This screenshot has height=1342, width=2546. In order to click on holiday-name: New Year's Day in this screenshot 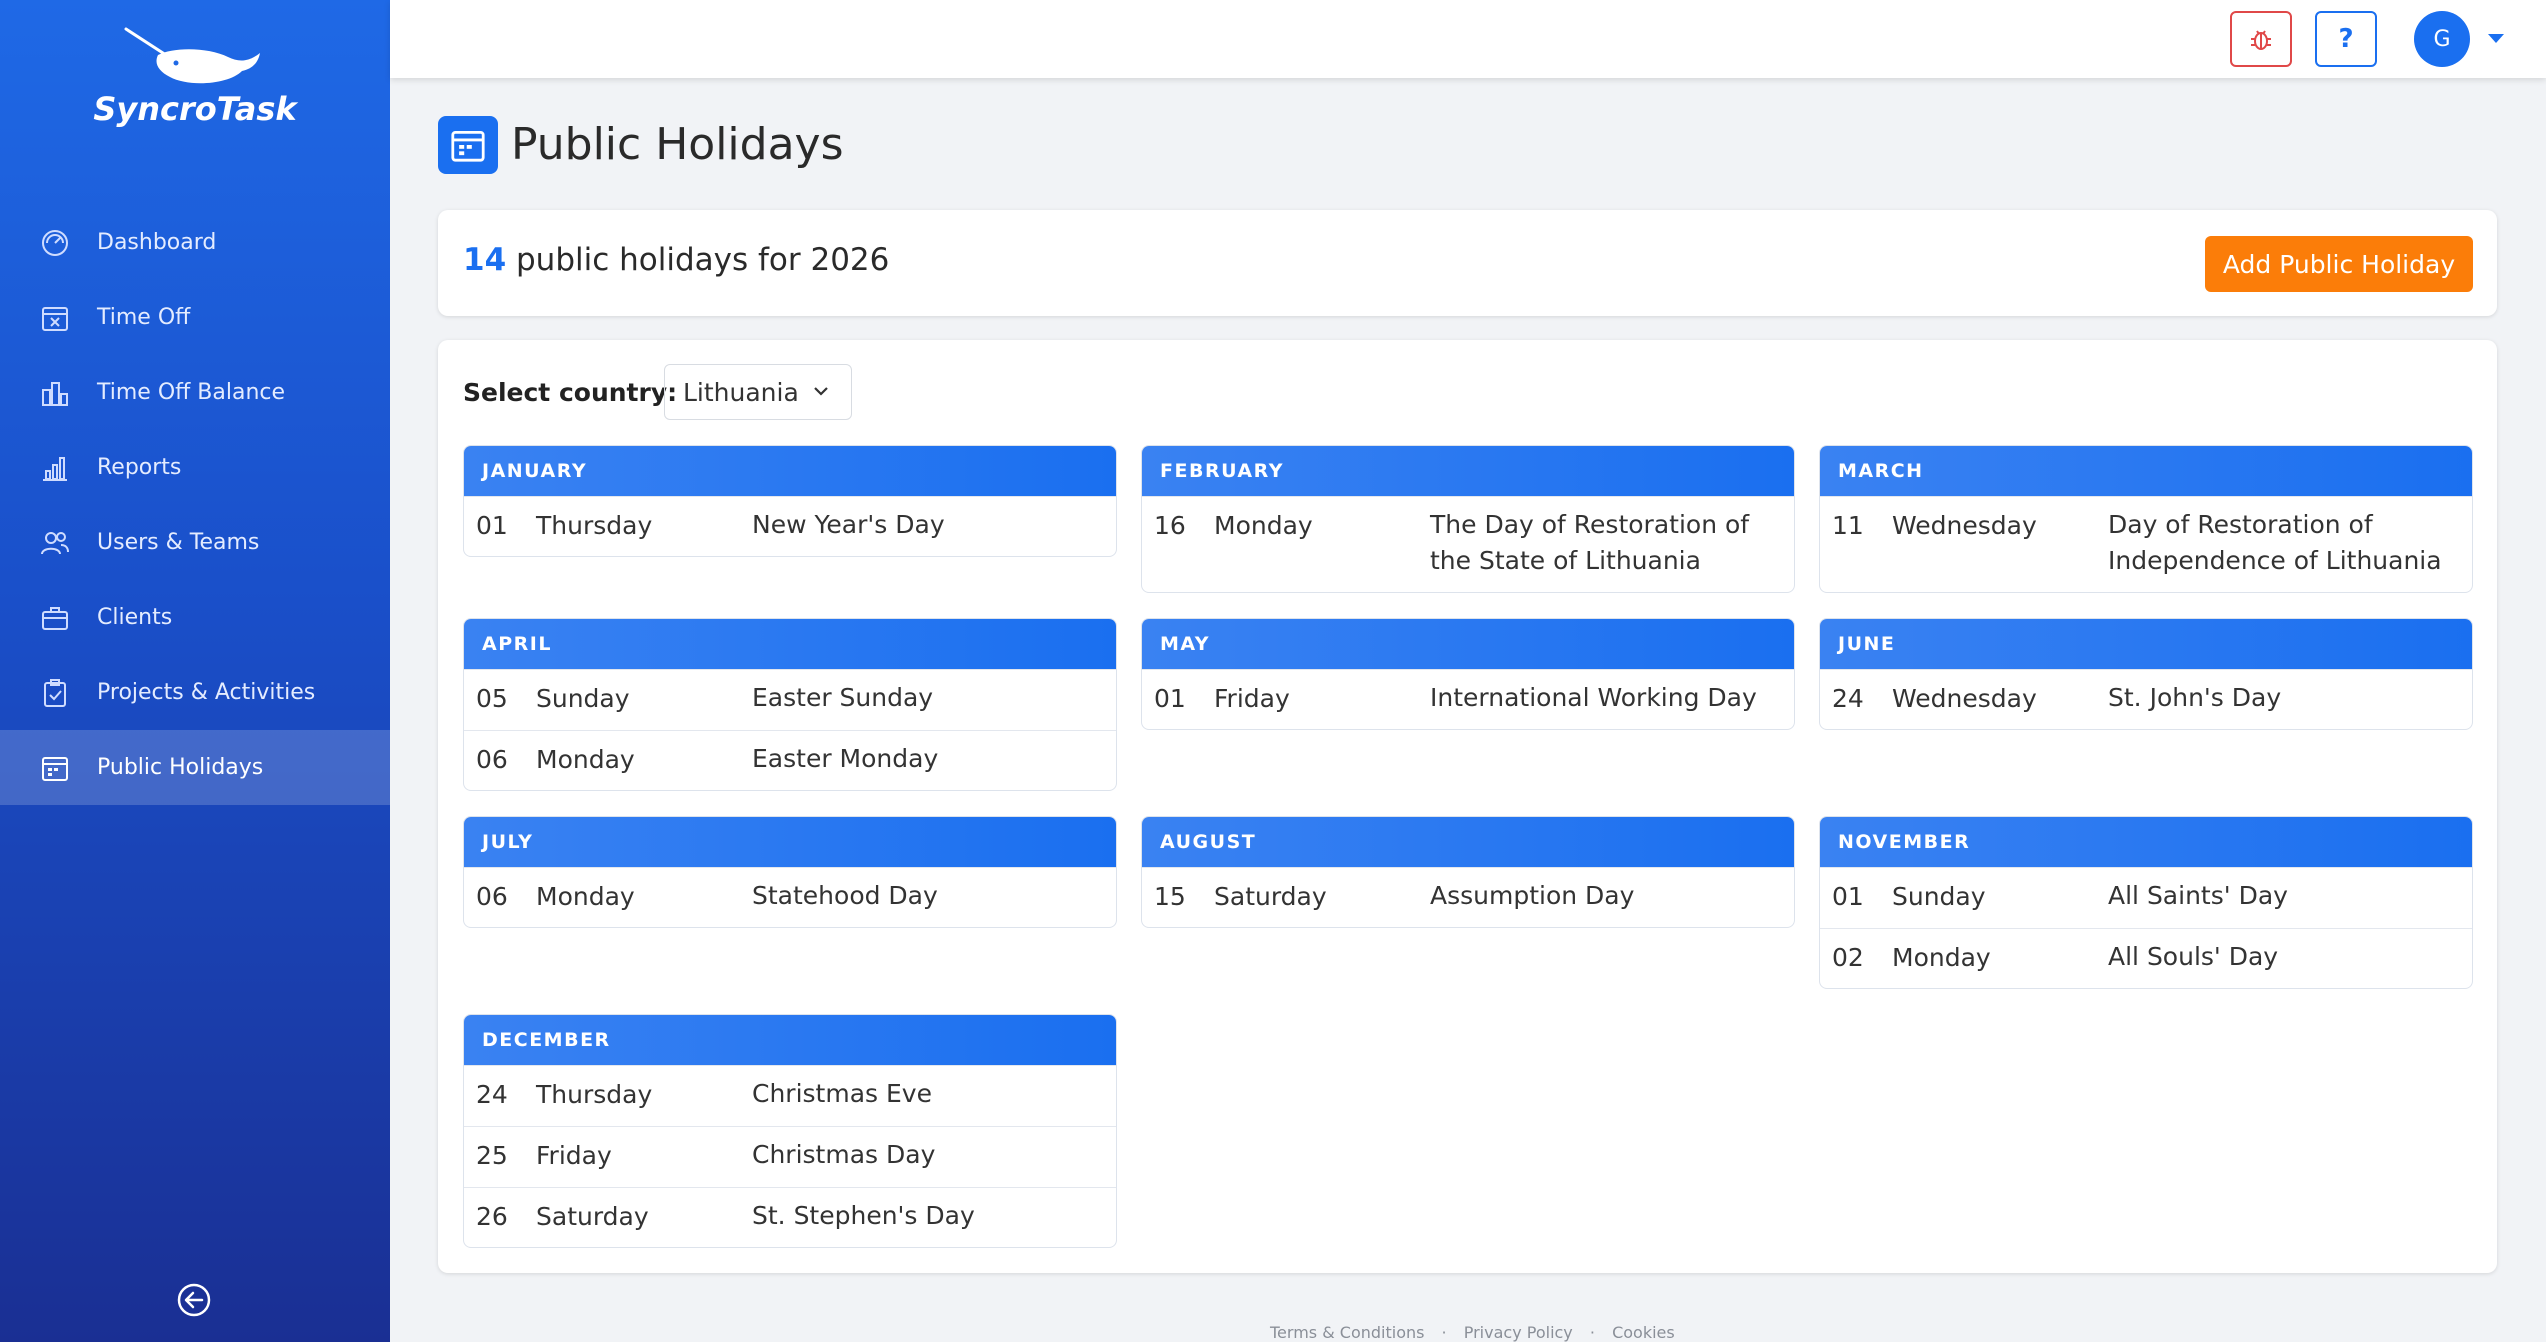, I will do `click(848, 524)`.